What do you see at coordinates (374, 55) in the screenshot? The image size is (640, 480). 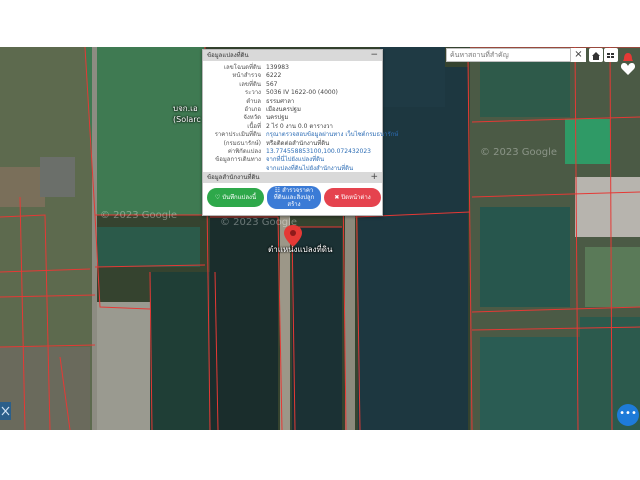 I see `collapse-button: −` at bounding box center [374, 55].